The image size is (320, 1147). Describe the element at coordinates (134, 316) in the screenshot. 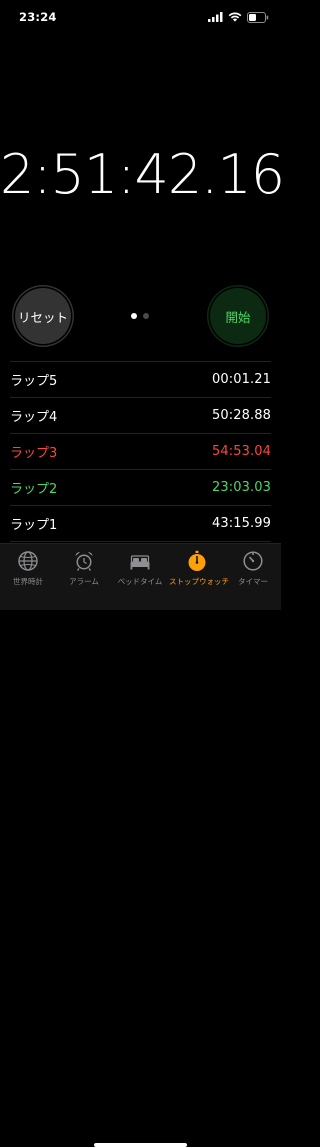

I see `page-dot-active` at that location.